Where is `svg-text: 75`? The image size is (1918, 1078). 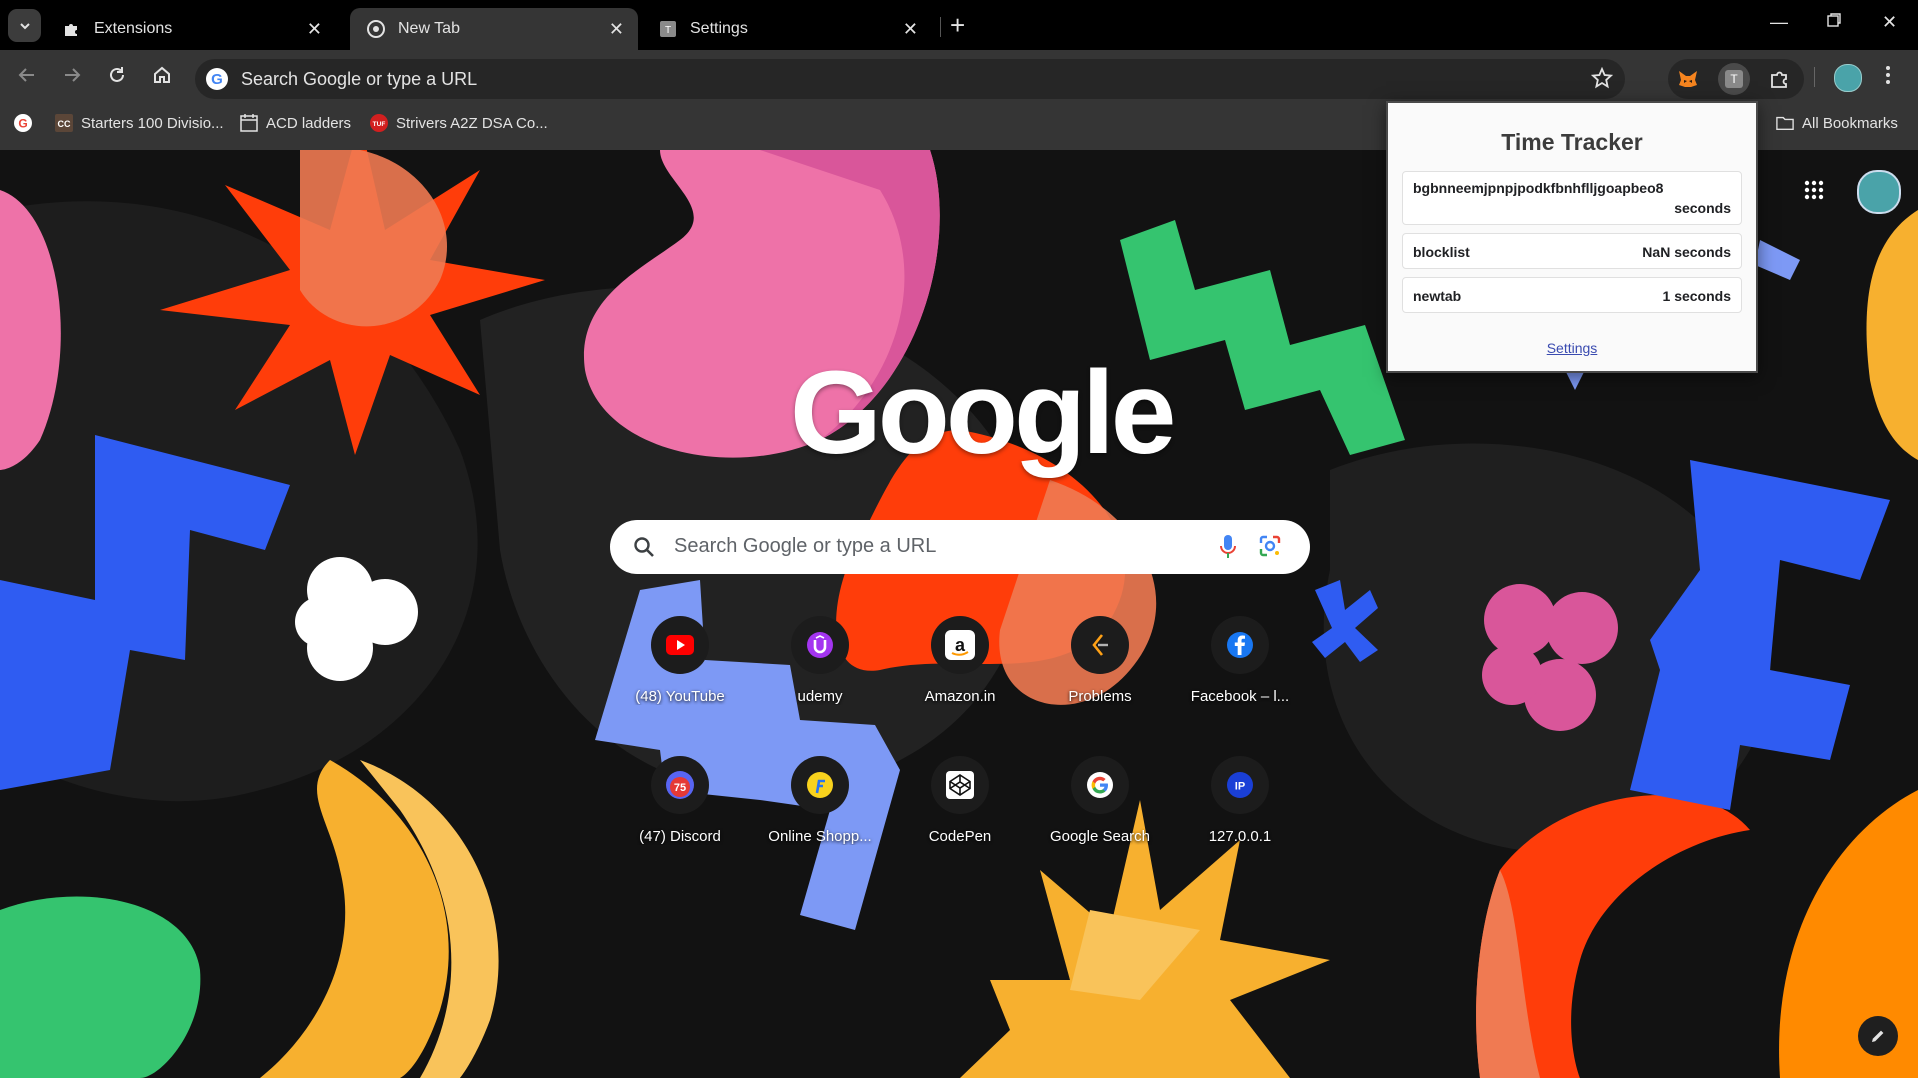 svg-text: 75 is located at coordinates (680, 788).